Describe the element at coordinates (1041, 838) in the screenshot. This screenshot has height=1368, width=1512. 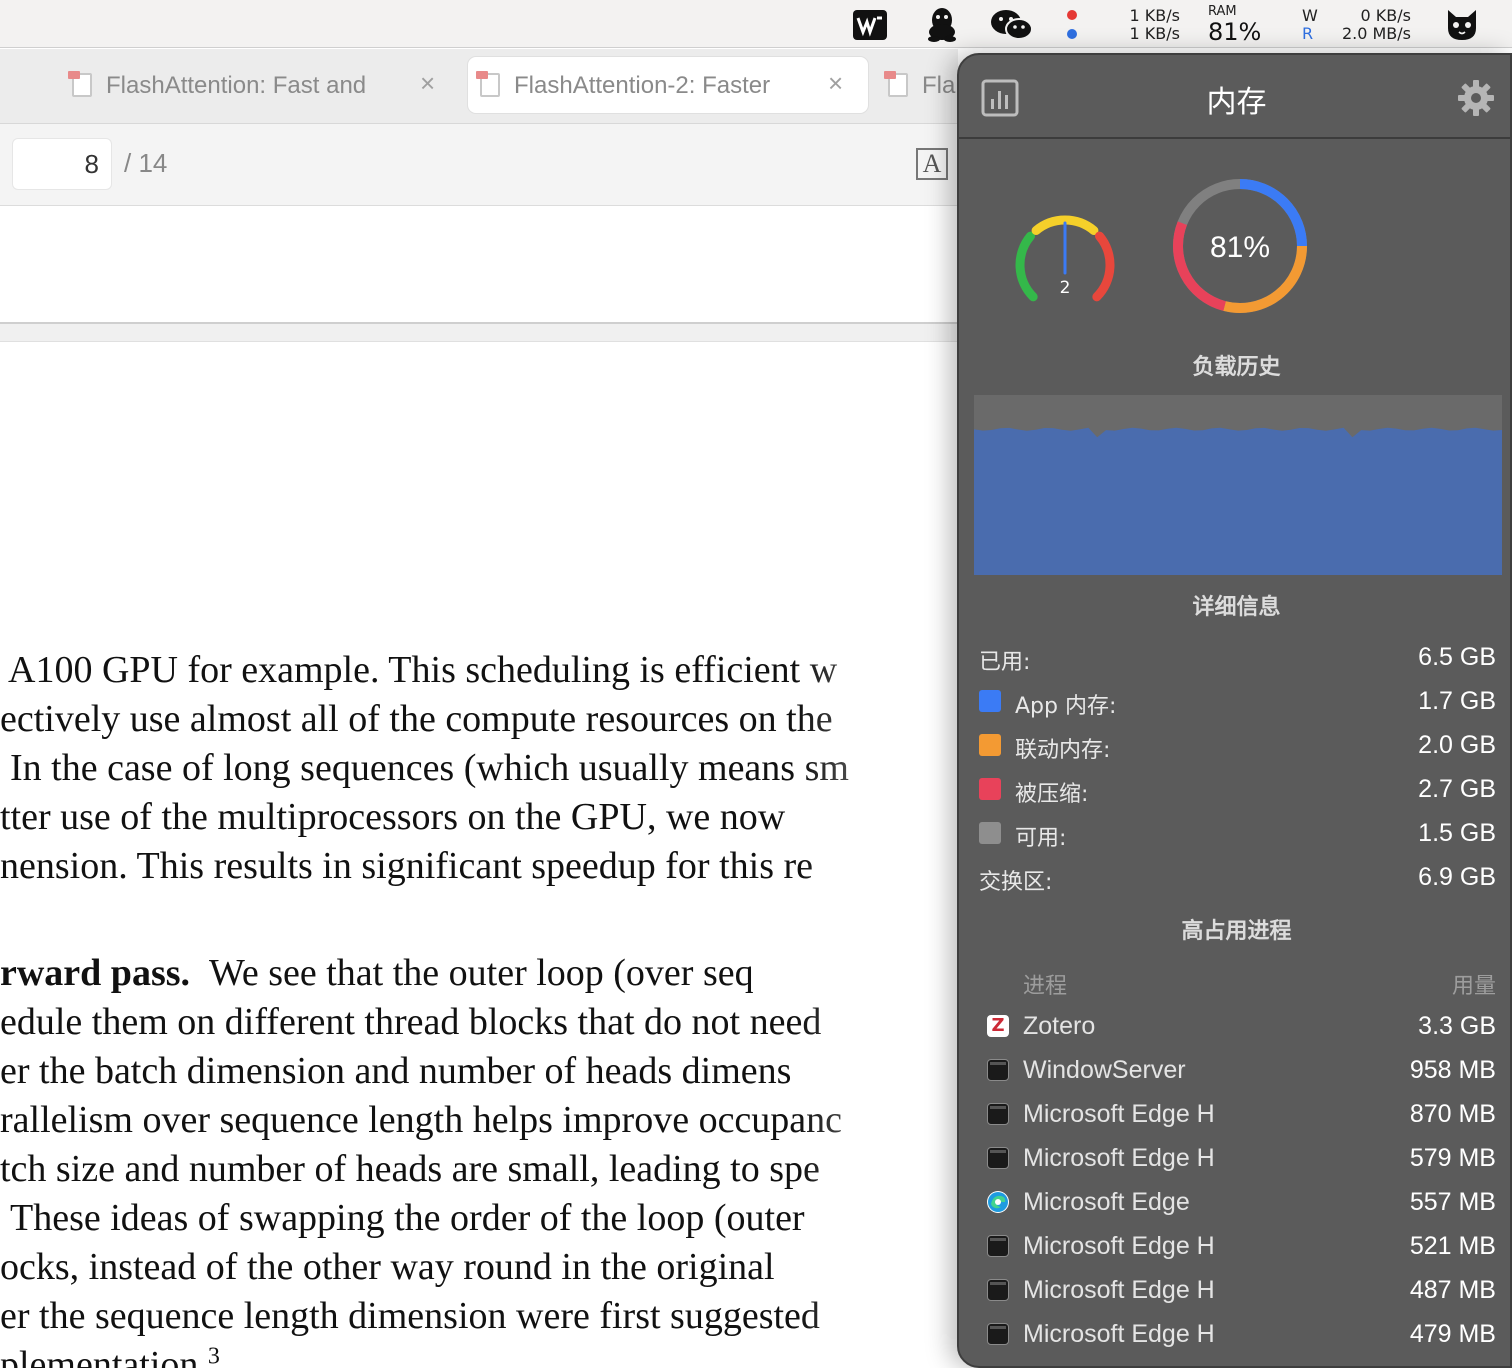
I see `detail-label: 可用:` at that location.